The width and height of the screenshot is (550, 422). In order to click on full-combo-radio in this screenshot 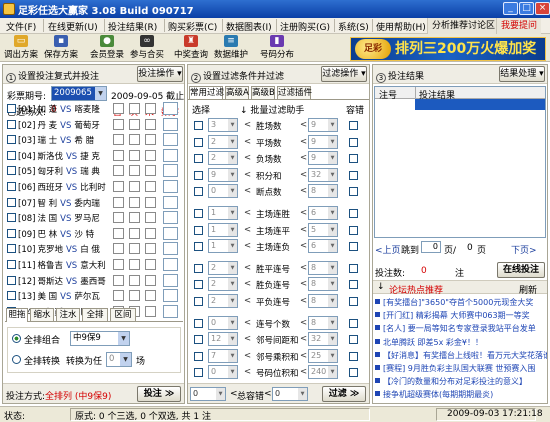, I will do `click(16, 338)`.